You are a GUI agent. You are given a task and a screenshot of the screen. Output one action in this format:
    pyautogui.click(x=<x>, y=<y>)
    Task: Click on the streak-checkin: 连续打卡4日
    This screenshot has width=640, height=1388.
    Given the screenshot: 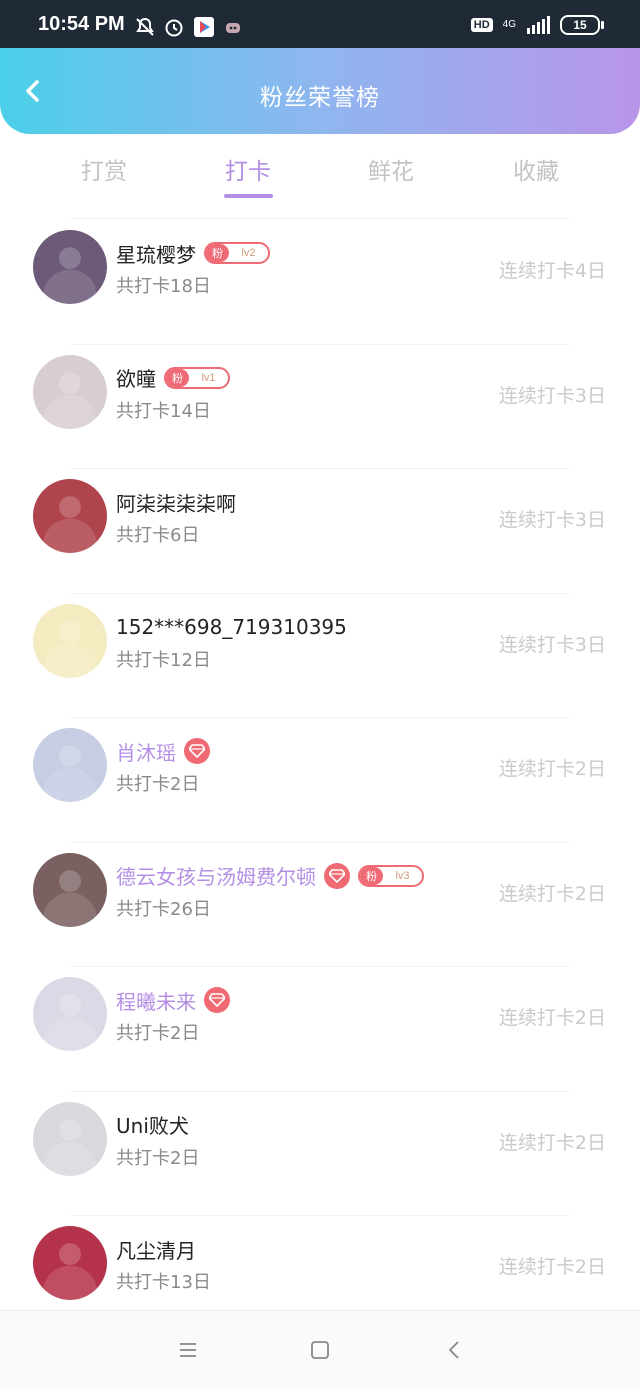 What is the action you would take?
    pyautogui.click(x=552, y=271)
    